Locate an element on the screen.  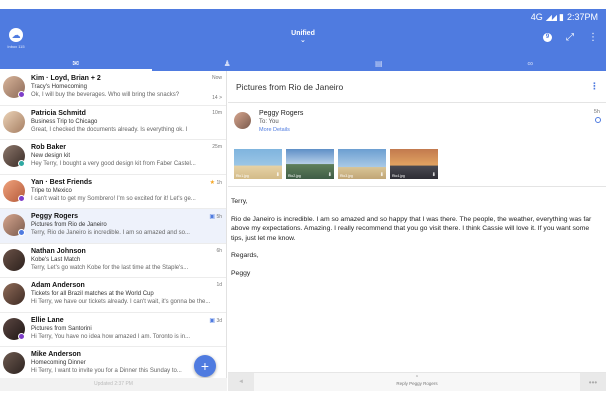
reply-label: Reply Peggy Rogers is located at coordinates (417, 383).